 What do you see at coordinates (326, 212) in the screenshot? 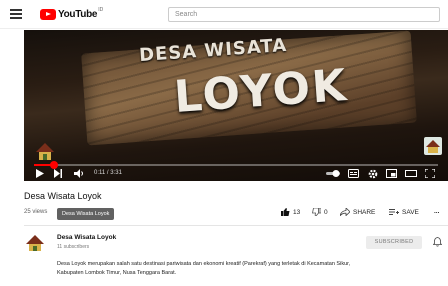
I see `dislike-count: 0` at bounding box center [326, 212].